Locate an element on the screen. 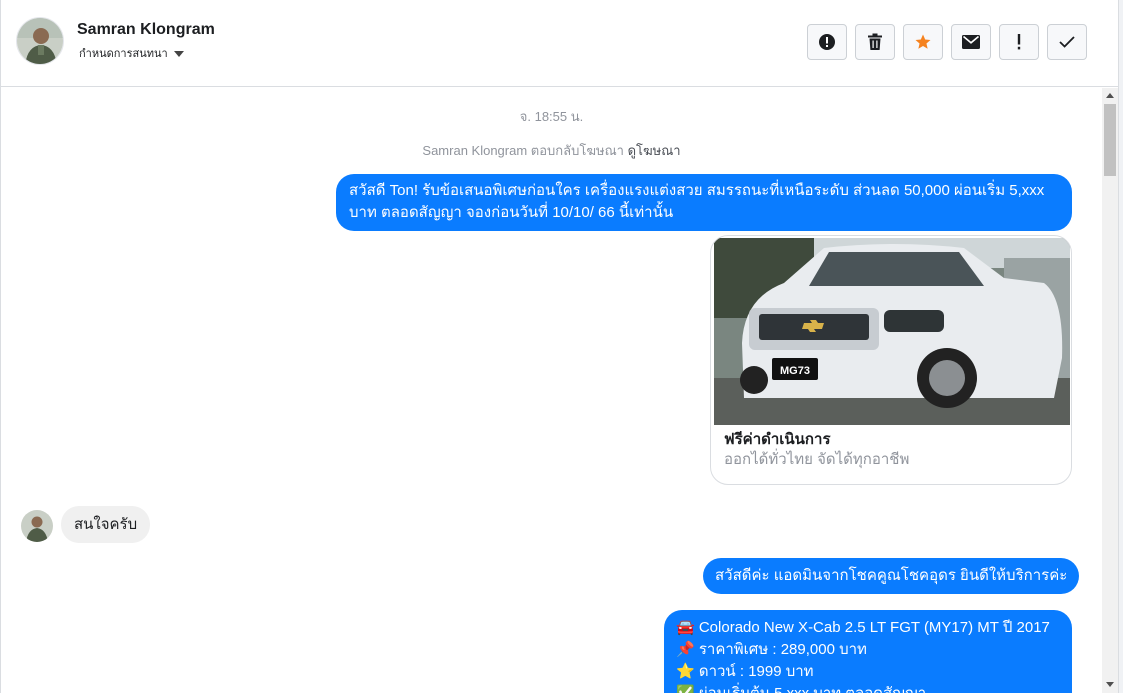 This screenshot has height=693, width=1123. exclamation-icon is located at coordinates (1019, 42).